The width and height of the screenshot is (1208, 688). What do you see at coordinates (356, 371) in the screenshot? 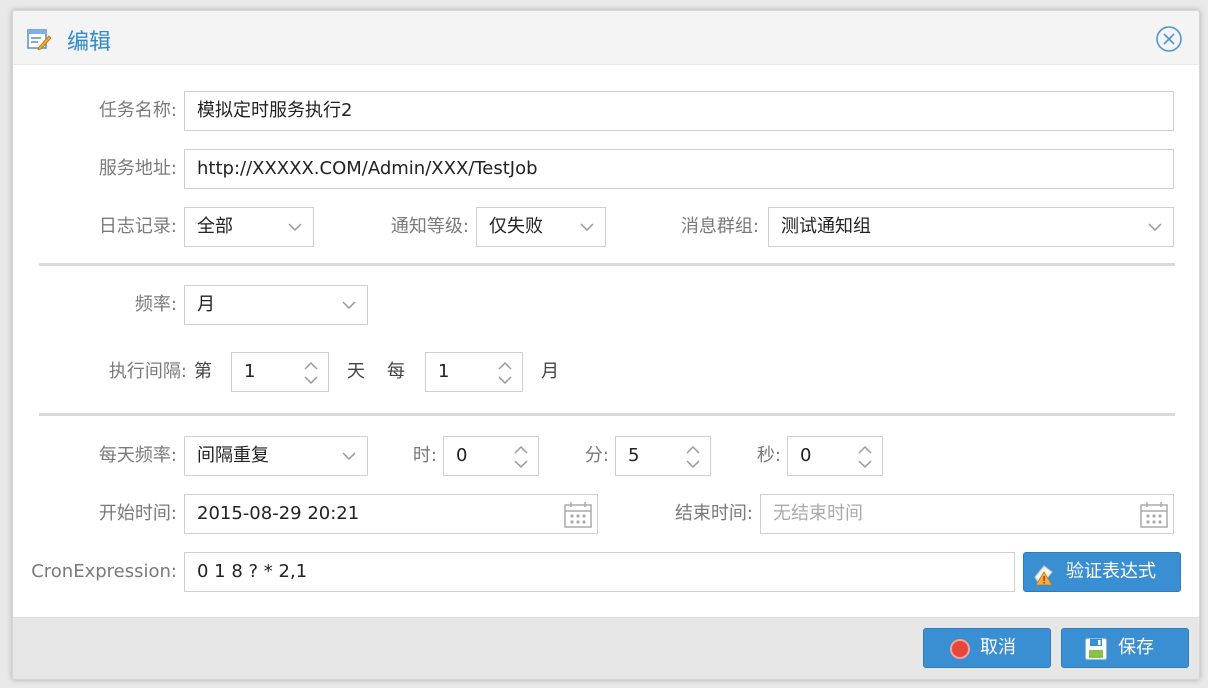
I see `interval-day-unit: 天` at bounding box center [356, 371].